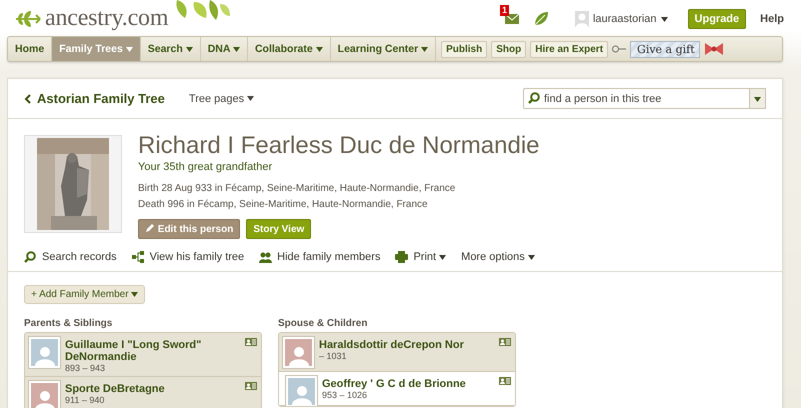 The width and height of the screenshot is (801, 408). I want to click on nav-button: Shop, so click(508, 49).